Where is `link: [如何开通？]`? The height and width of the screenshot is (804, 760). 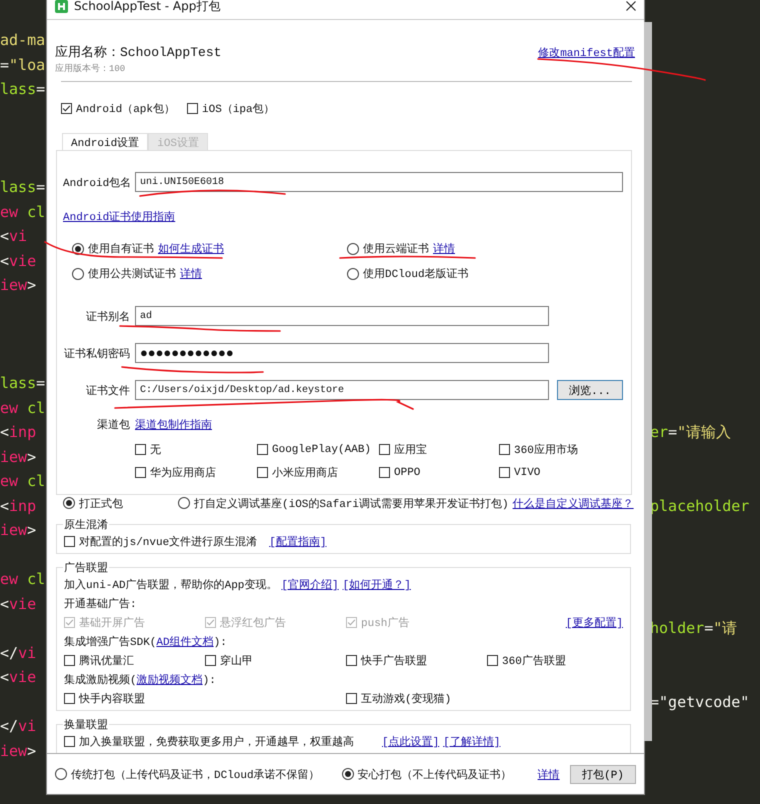
link: [如何开通？] is located at coordinates (376, 584).